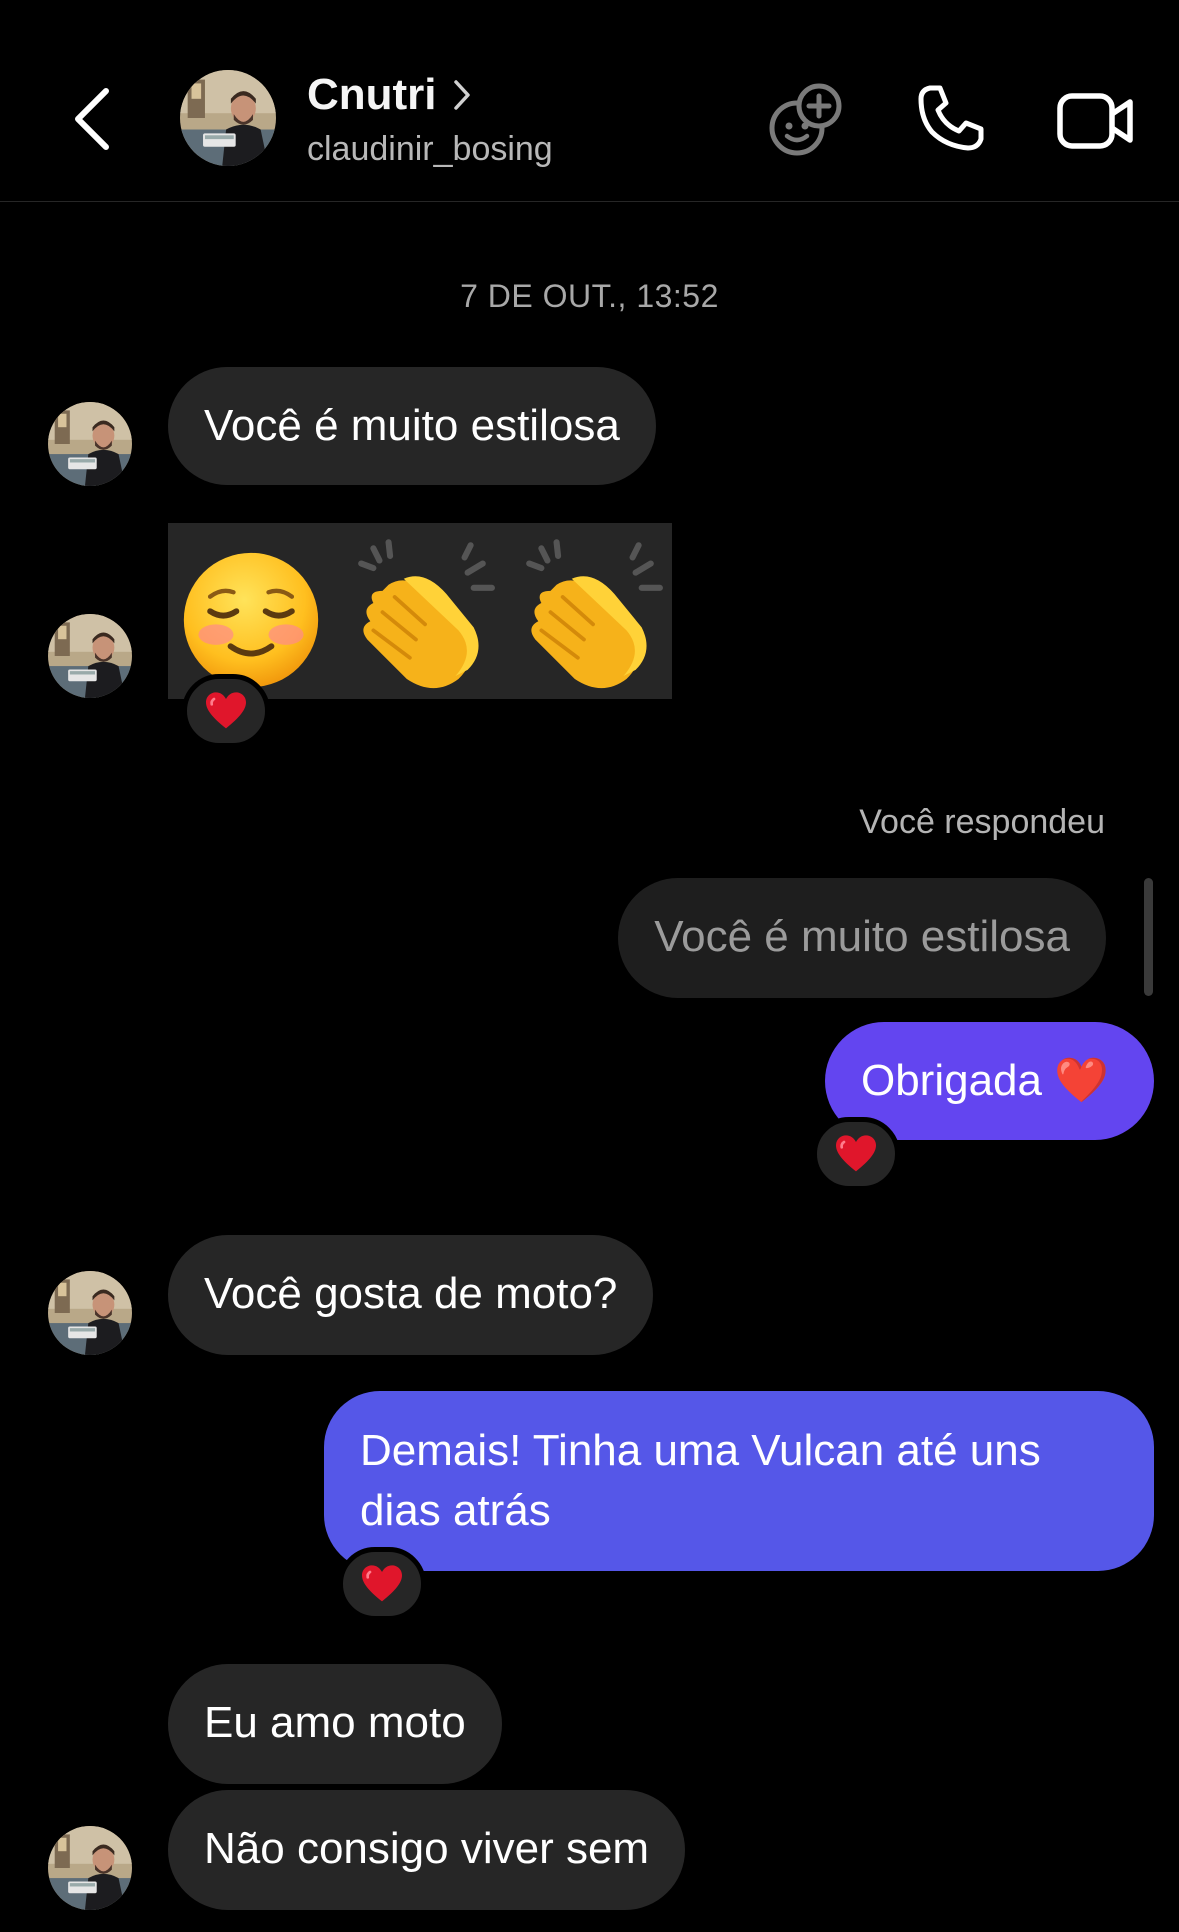 The height and width of the screenshot is (1932, 1179). Describe the element at coordinates (251, 620) in the screenshot. I see `smiling-face-emoji-icon` at that location.